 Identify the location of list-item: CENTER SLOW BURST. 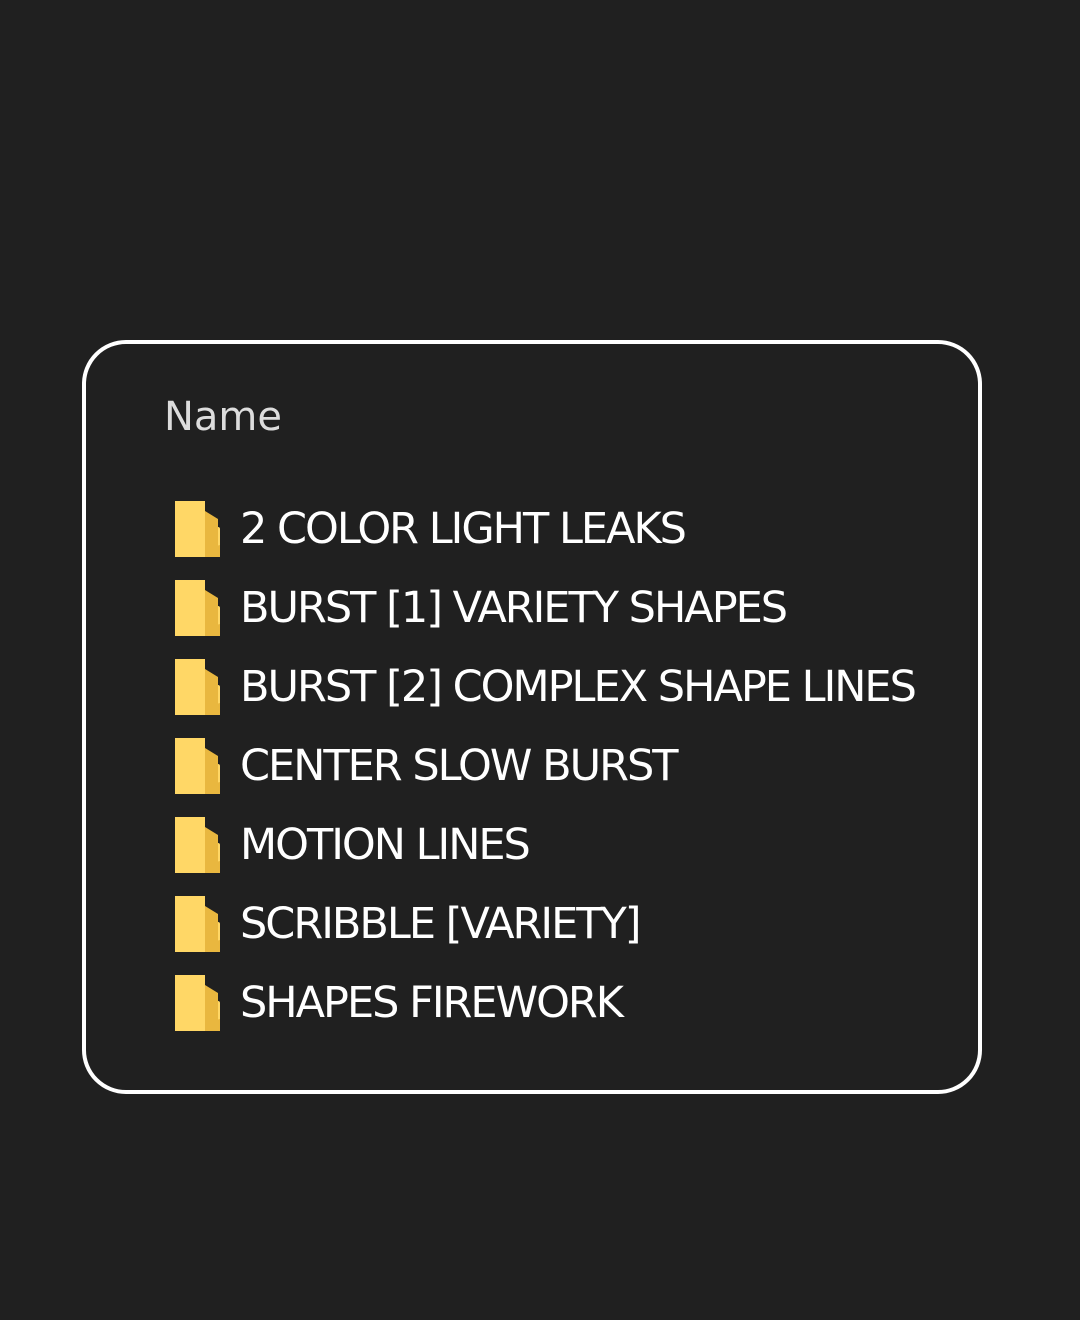
(543, 765).